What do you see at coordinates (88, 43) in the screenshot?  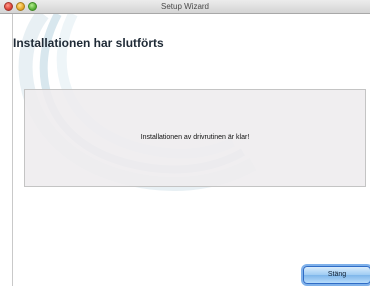 I see `page-title: Installationen har slutförts` at bounding box center [88, 43].